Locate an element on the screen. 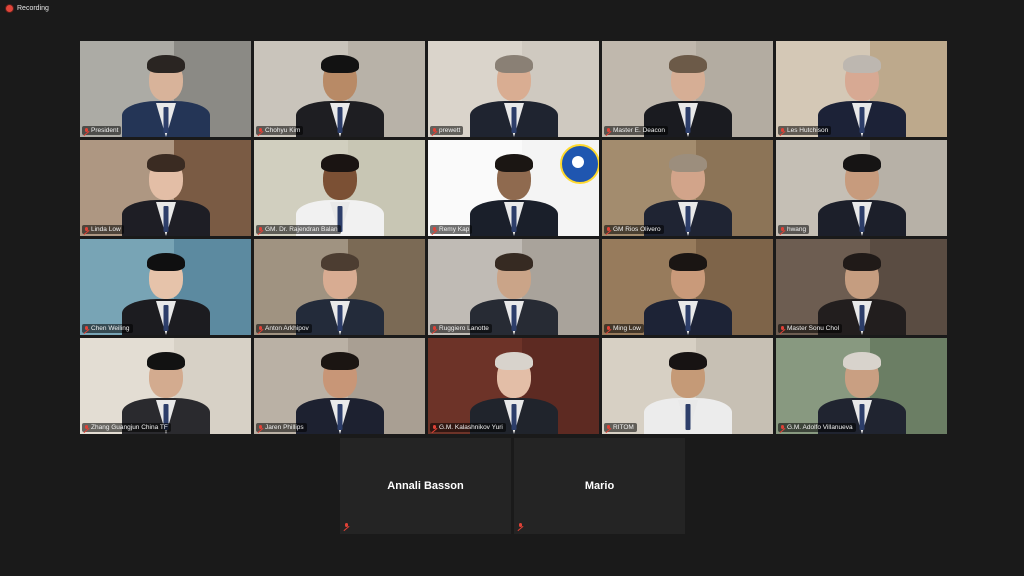 This screenshot has width=1024, height=576. participant-name: hwang is located at coordinates (797, 229).